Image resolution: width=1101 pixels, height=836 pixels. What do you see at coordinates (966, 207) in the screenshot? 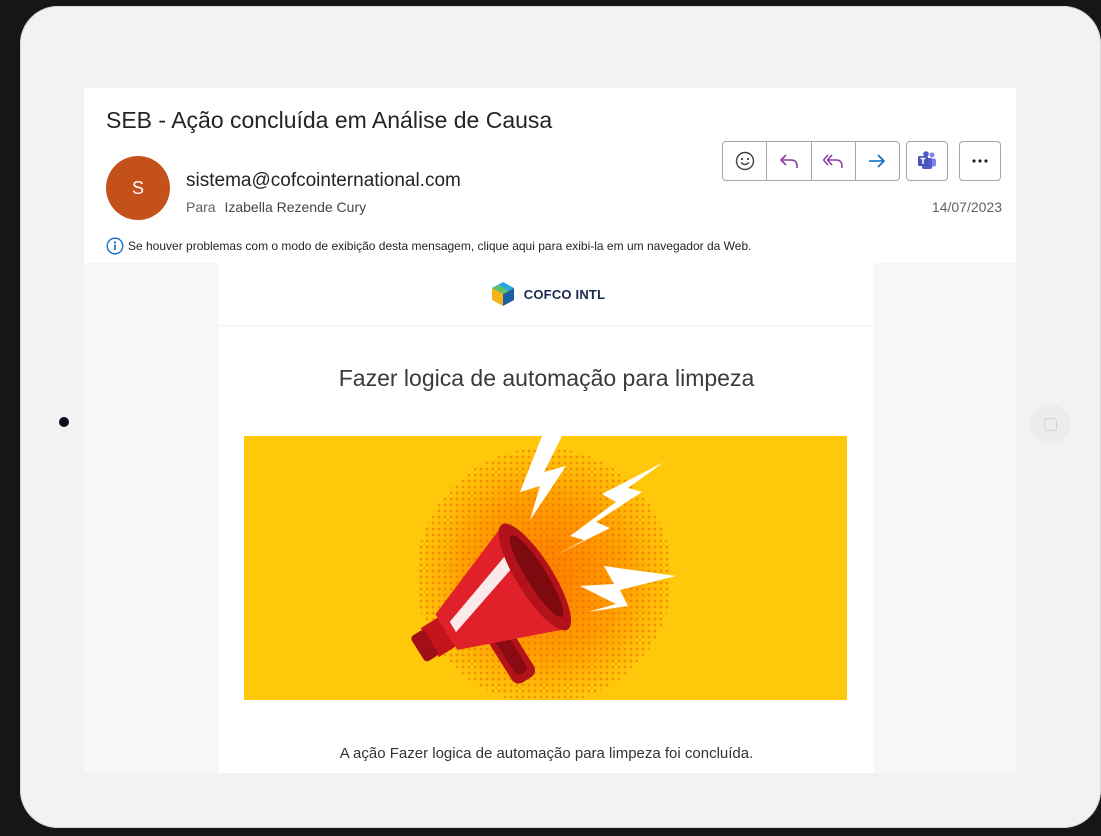
I see `email-date: 14/07/2023` at bounding box center [966, 207].